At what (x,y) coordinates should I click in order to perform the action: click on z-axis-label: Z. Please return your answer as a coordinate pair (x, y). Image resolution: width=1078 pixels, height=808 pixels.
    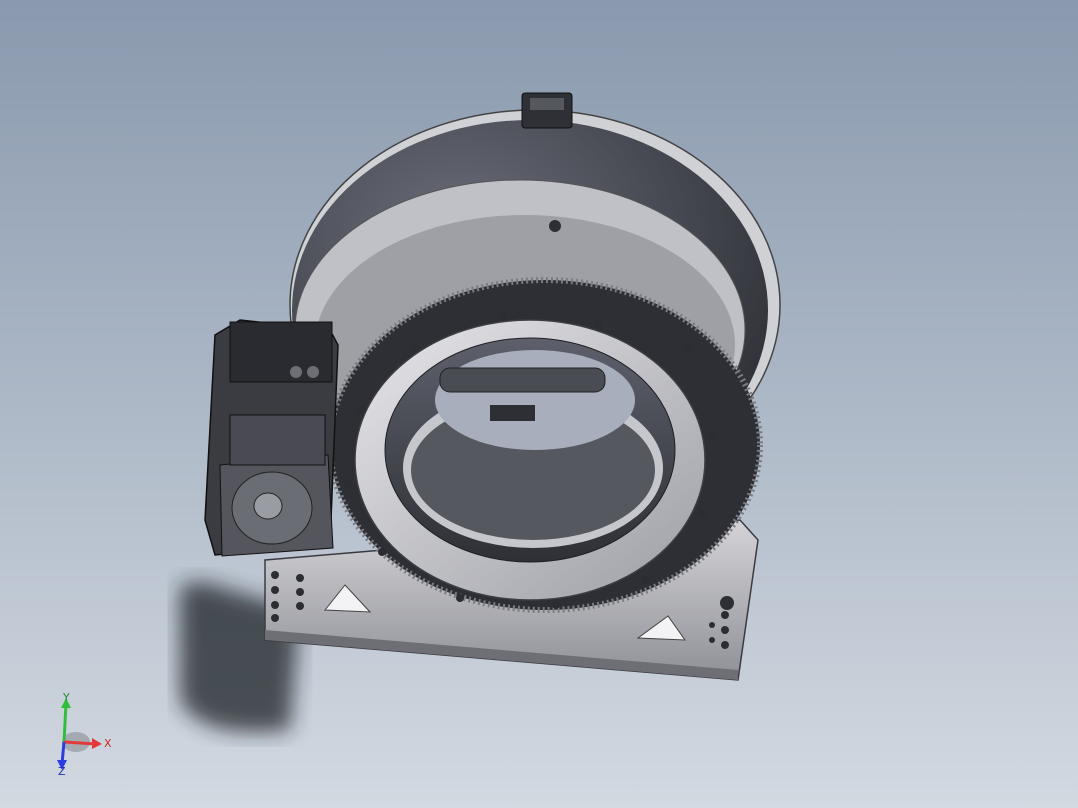
    Looking at the image, I should click on (62, 771).